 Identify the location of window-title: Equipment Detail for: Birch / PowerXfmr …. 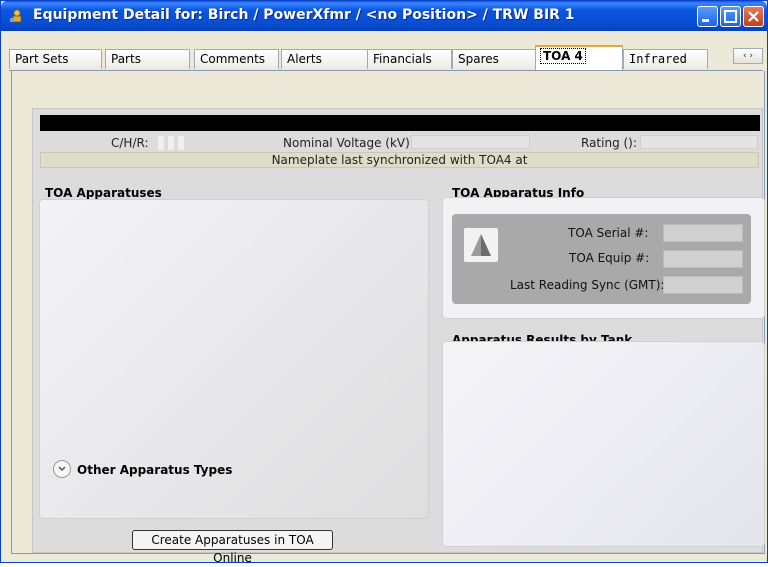
(304, 15).